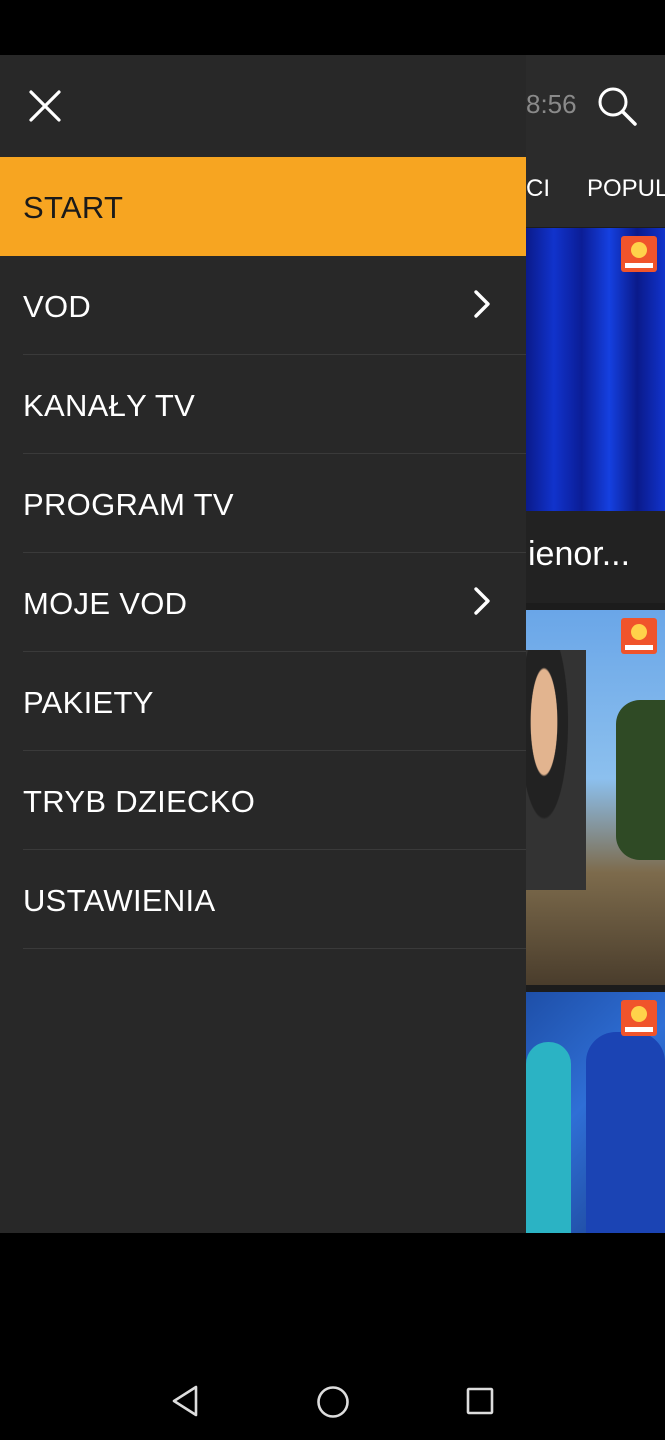  I want to click on menu-item-label: USTAWIENIA, so click(119, 900).